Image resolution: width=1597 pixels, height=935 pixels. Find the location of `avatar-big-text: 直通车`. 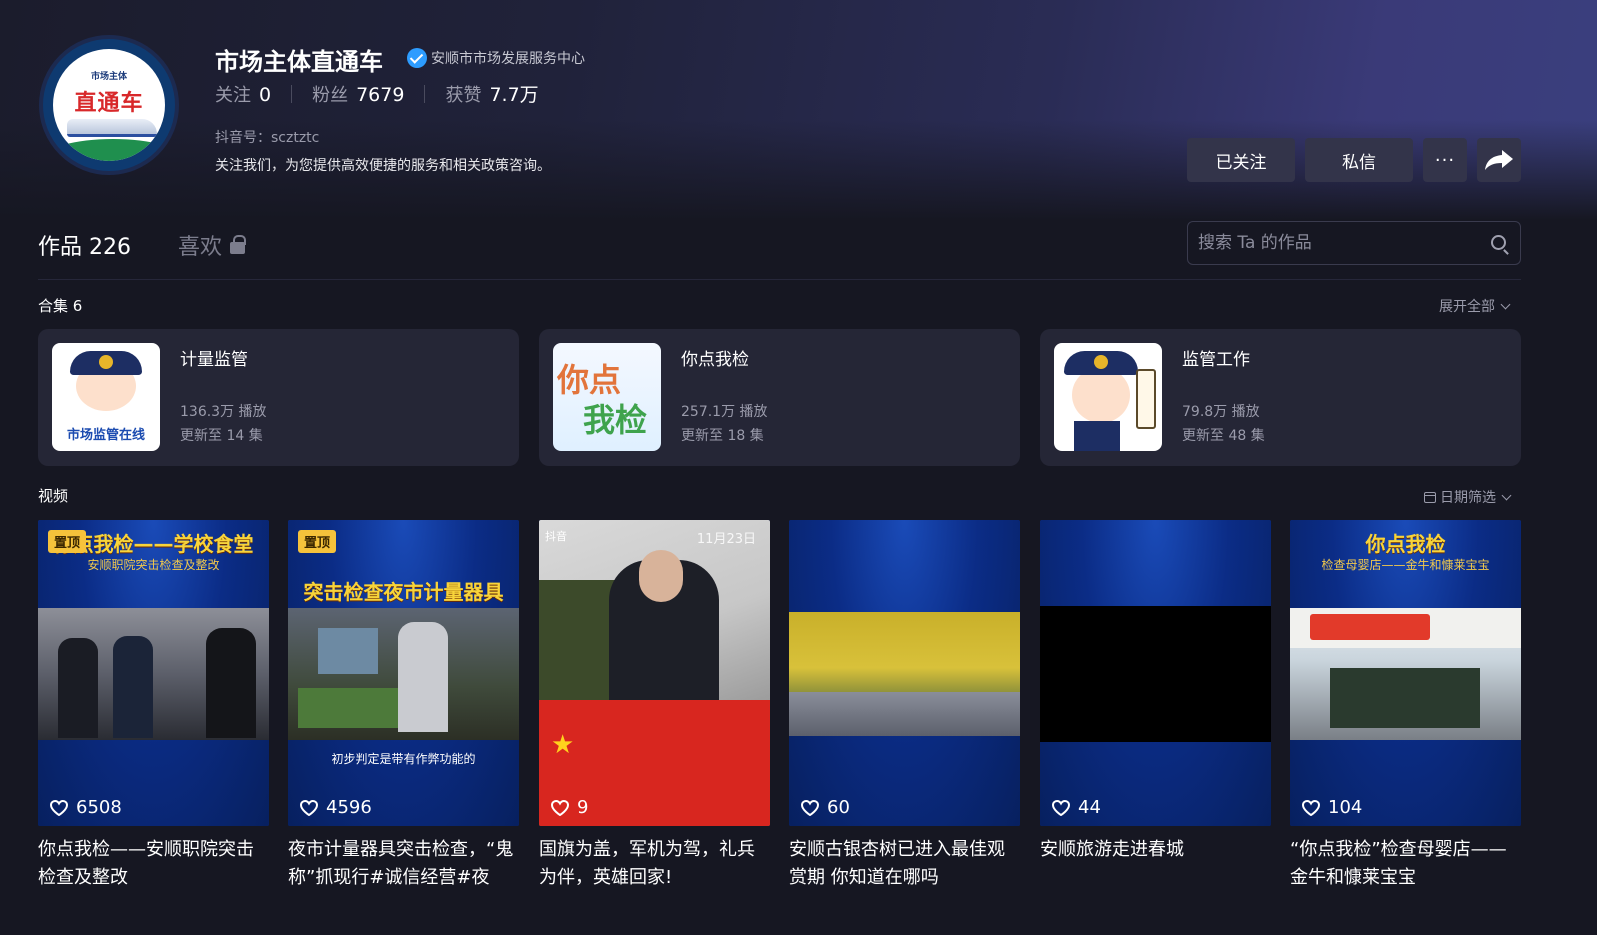

avatar-big-text: 直通车 is located at coordinates (109, 103).